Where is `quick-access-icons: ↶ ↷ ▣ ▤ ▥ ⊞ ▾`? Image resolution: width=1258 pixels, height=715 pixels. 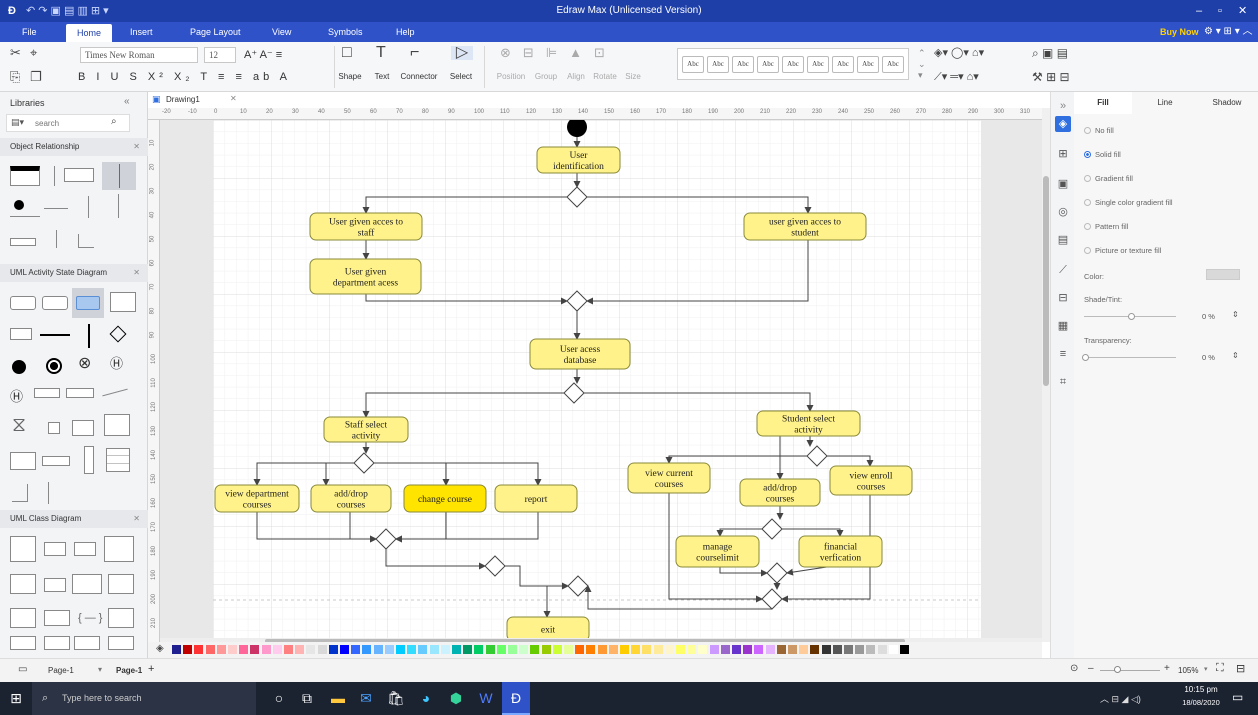 quick-access-icons: ↶ ↷ ▣ ▤ ▥ ⊞ ▾ is located at coordinates (67, 11).